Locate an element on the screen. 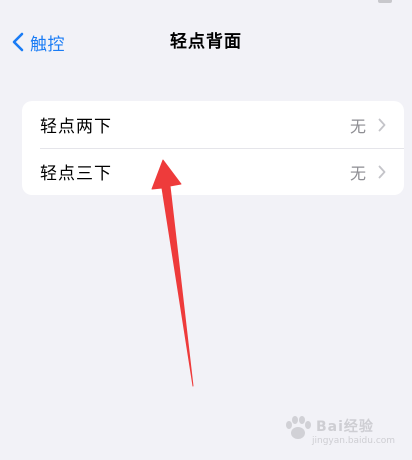  paw-icon is located at coordinates (298, 427).